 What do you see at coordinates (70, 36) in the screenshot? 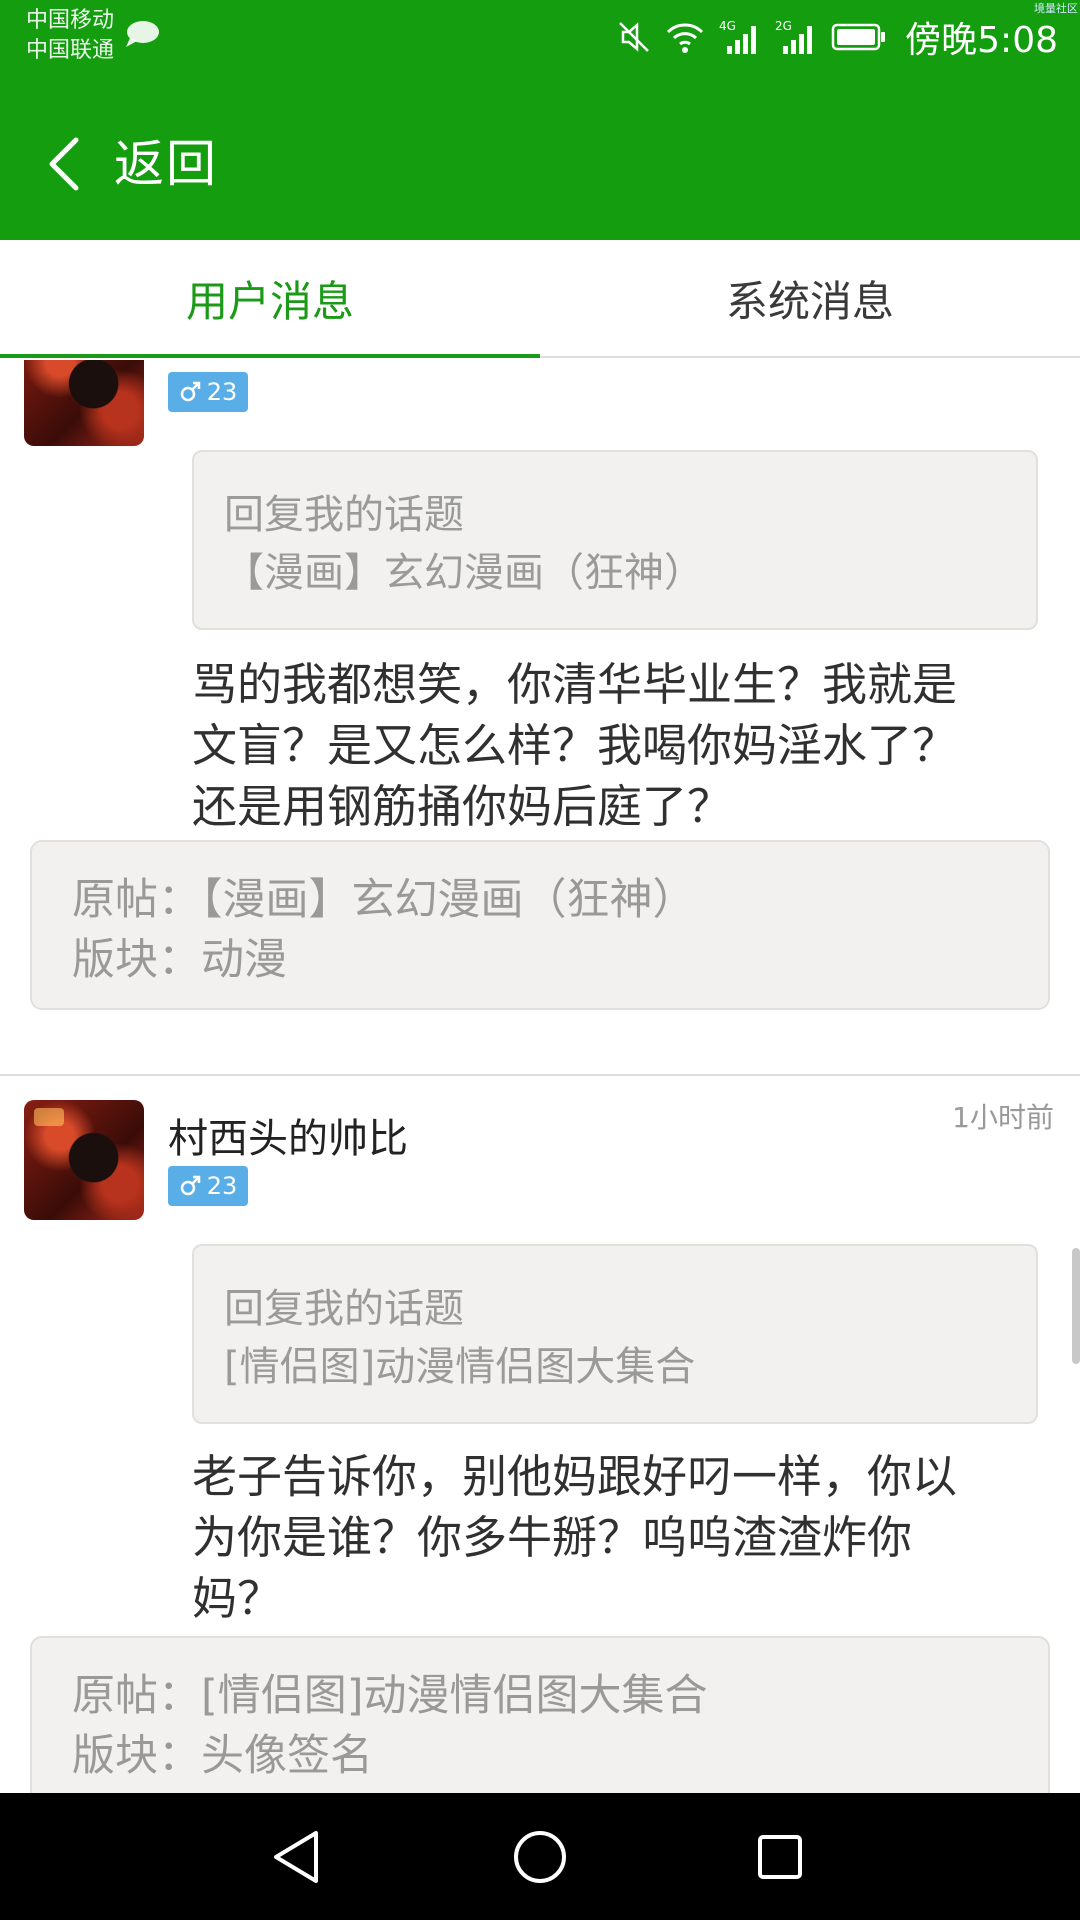
I see `carrier-info: 中国移动 中国联通` at bounding box center [70, 36].